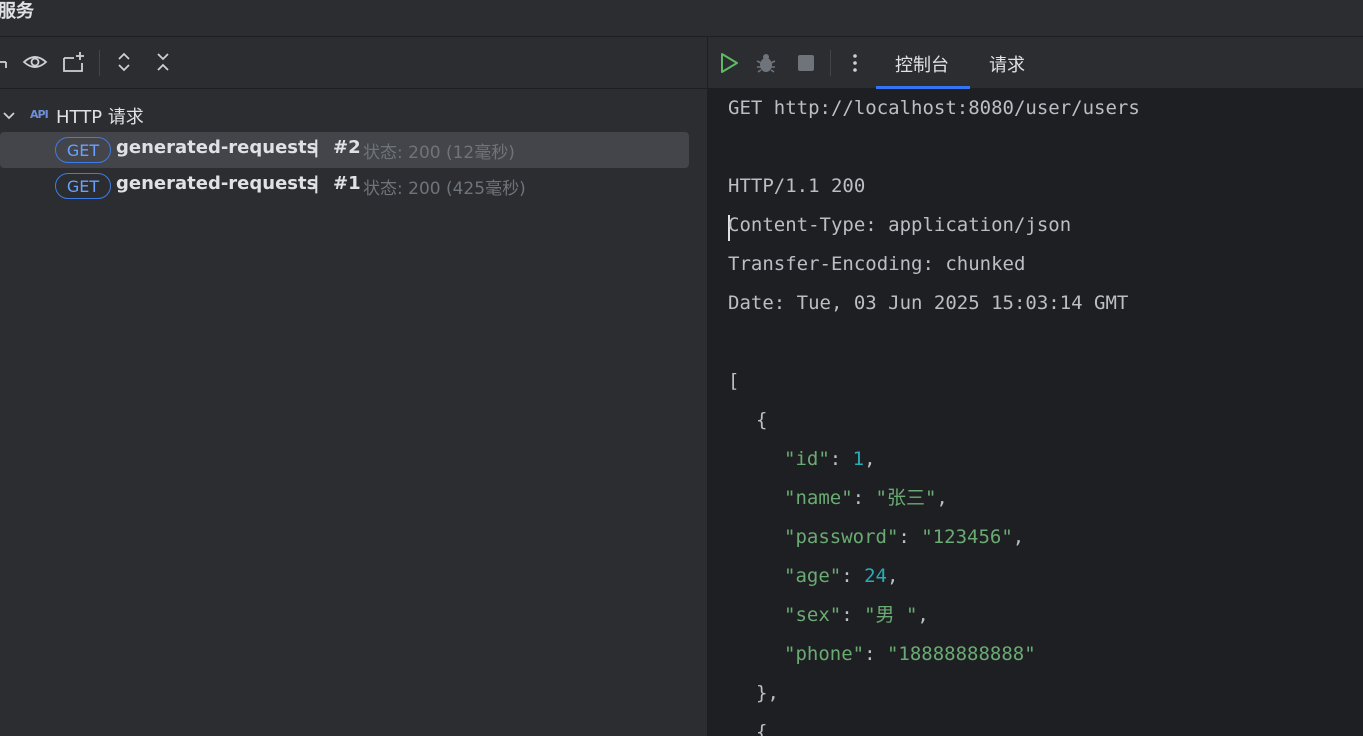 The image size is (1363, 736). What do you see at coordinates (9, 117) in the screenshot?
I see `chevron-down-icon` at bounding box center [9, 117].